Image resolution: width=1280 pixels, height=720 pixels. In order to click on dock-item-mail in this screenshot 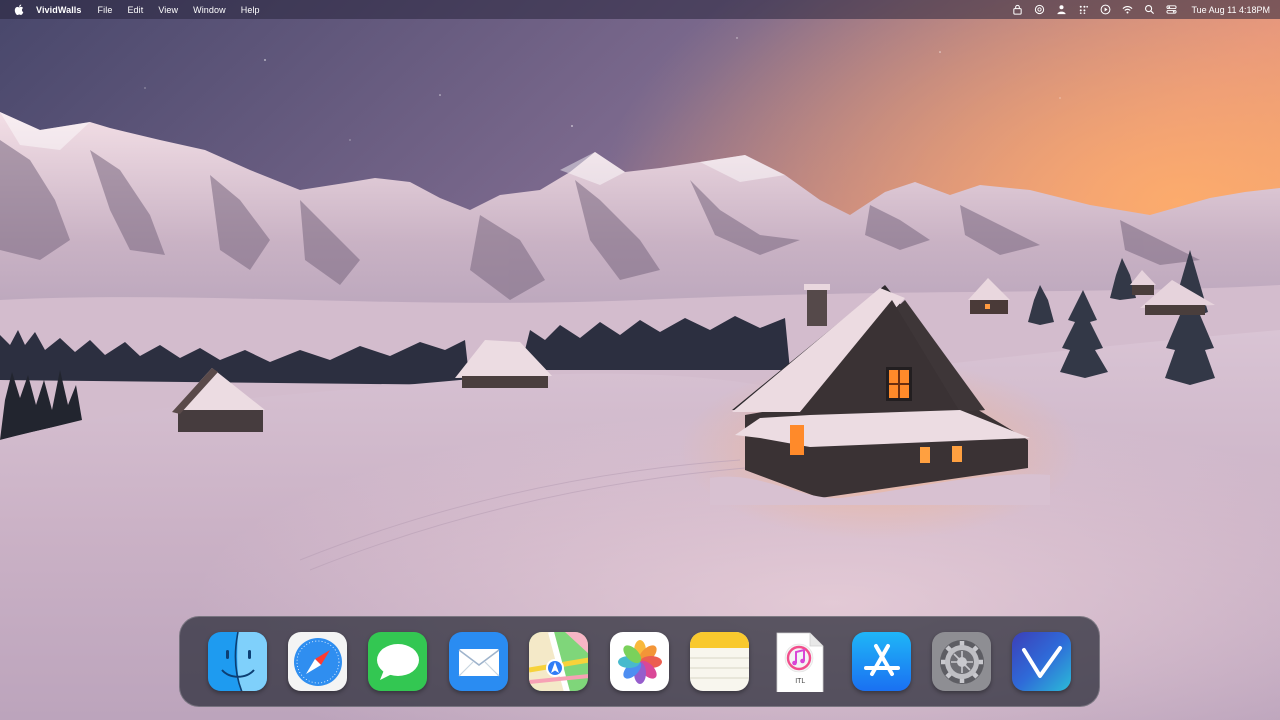, I will do `click(478, 662)`.